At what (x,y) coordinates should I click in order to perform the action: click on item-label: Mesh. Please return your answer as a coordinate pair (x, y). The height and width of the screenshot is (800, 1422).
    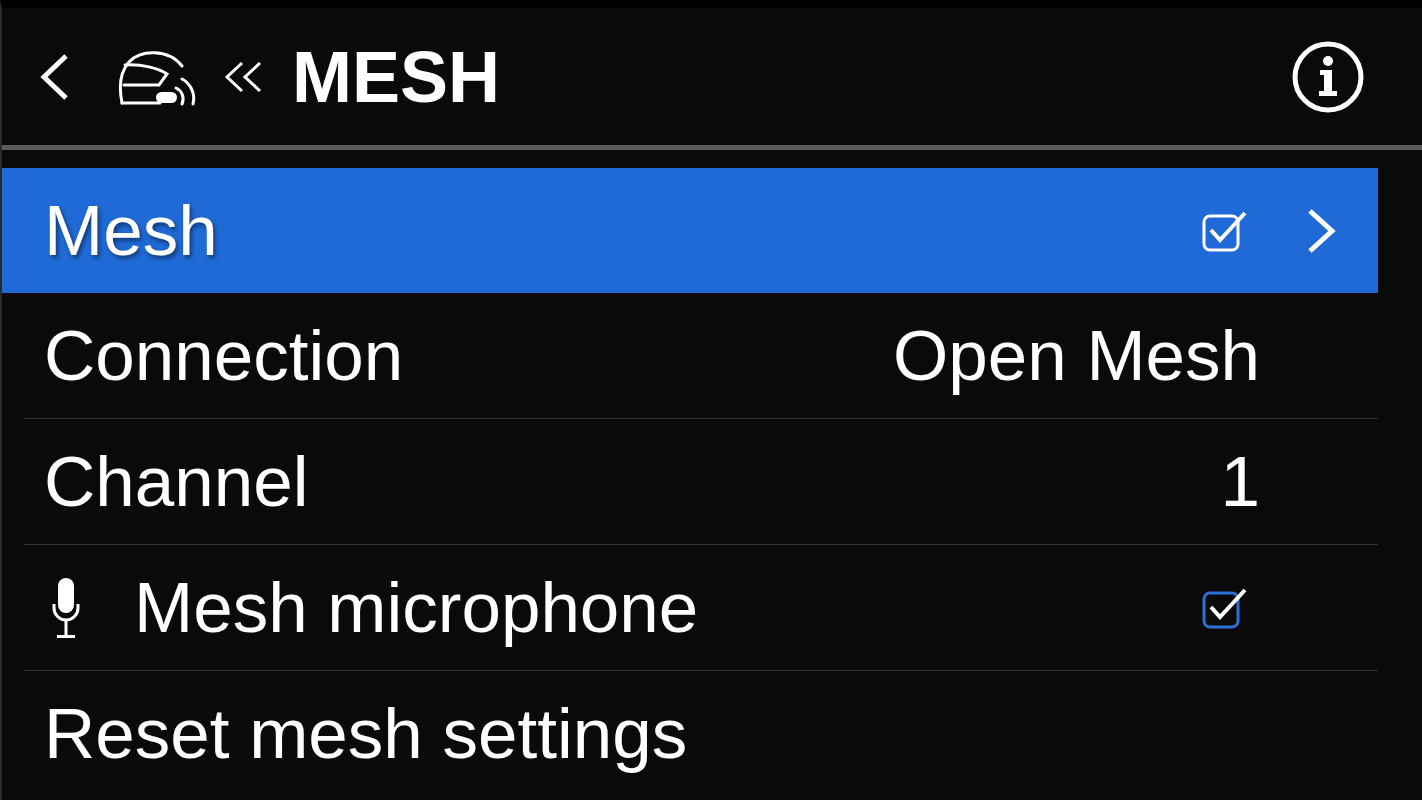
    Looking at the image, I should click on (131, 230).